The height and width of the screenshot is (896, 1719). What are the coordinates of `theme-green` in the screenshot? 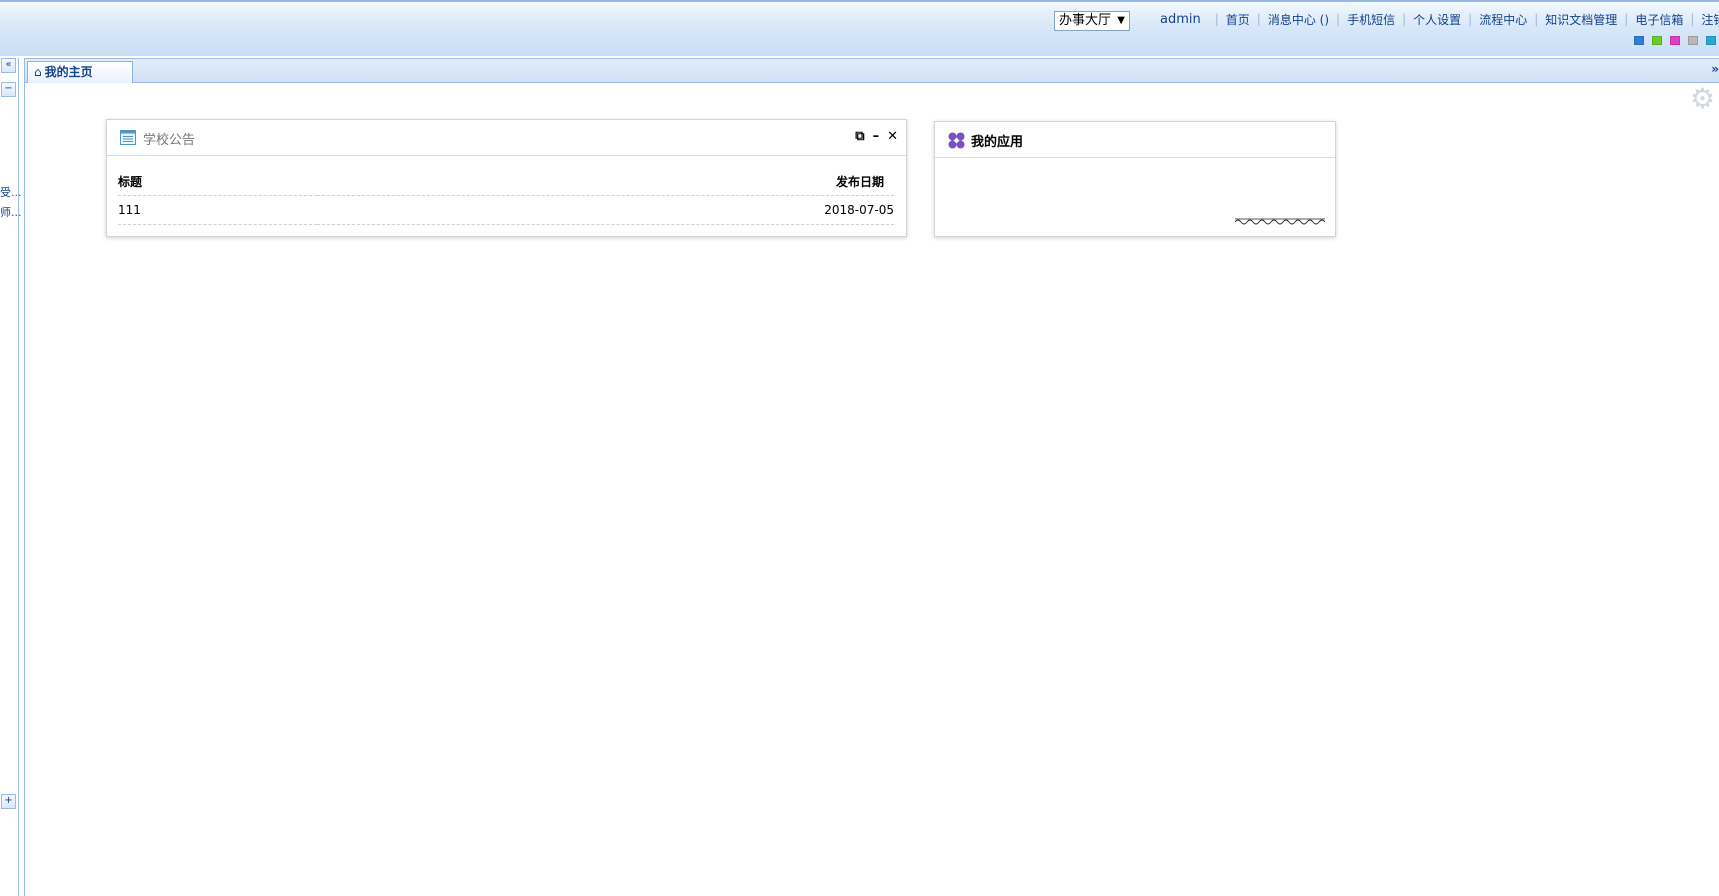 It's located at (1657, 40).